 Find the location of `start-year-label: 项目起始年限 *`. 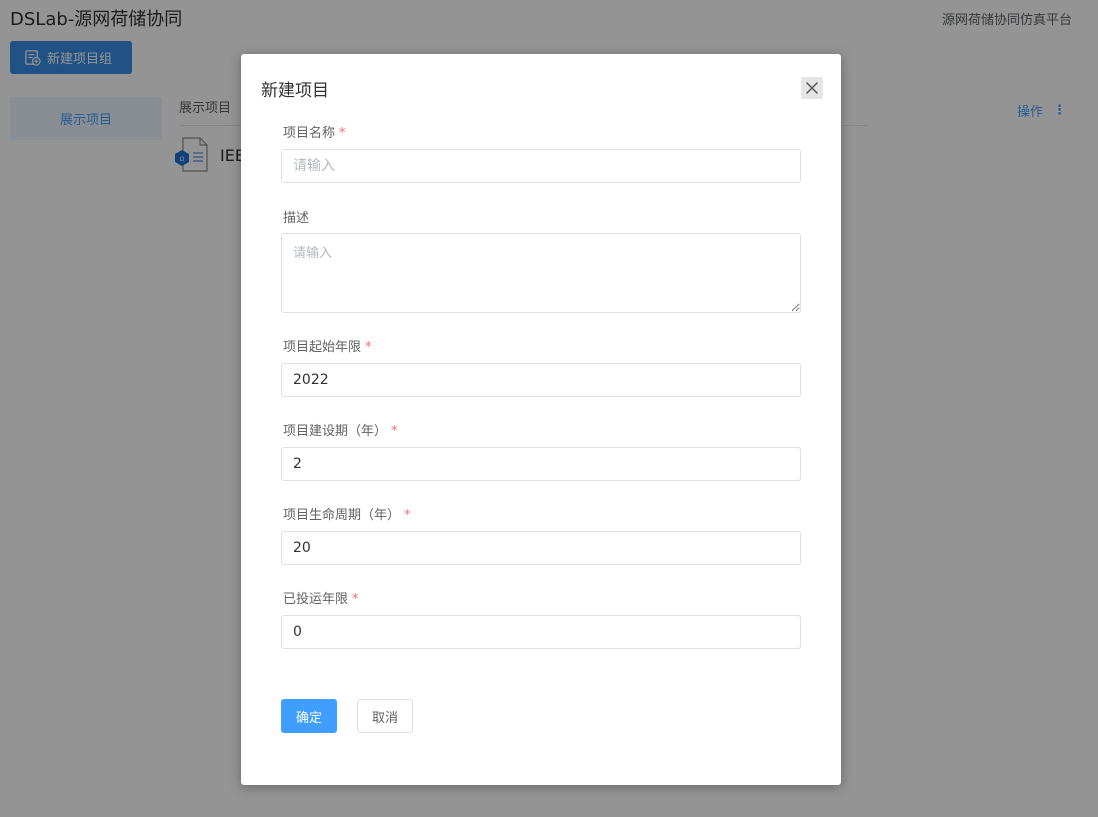

start-year-label: 项目起始年限 * is located at coordinates (327, 347).